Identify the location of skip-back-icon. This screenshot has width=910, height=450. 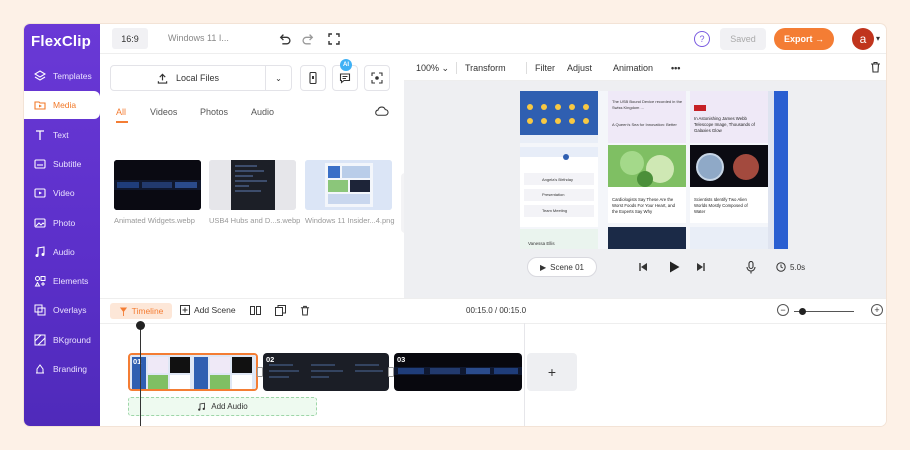
(643, 267).